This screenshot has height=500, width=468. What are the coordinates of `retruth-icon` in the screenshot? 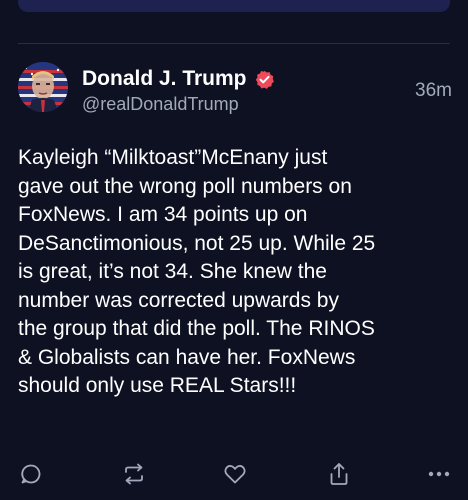 It's located at (134, 474).